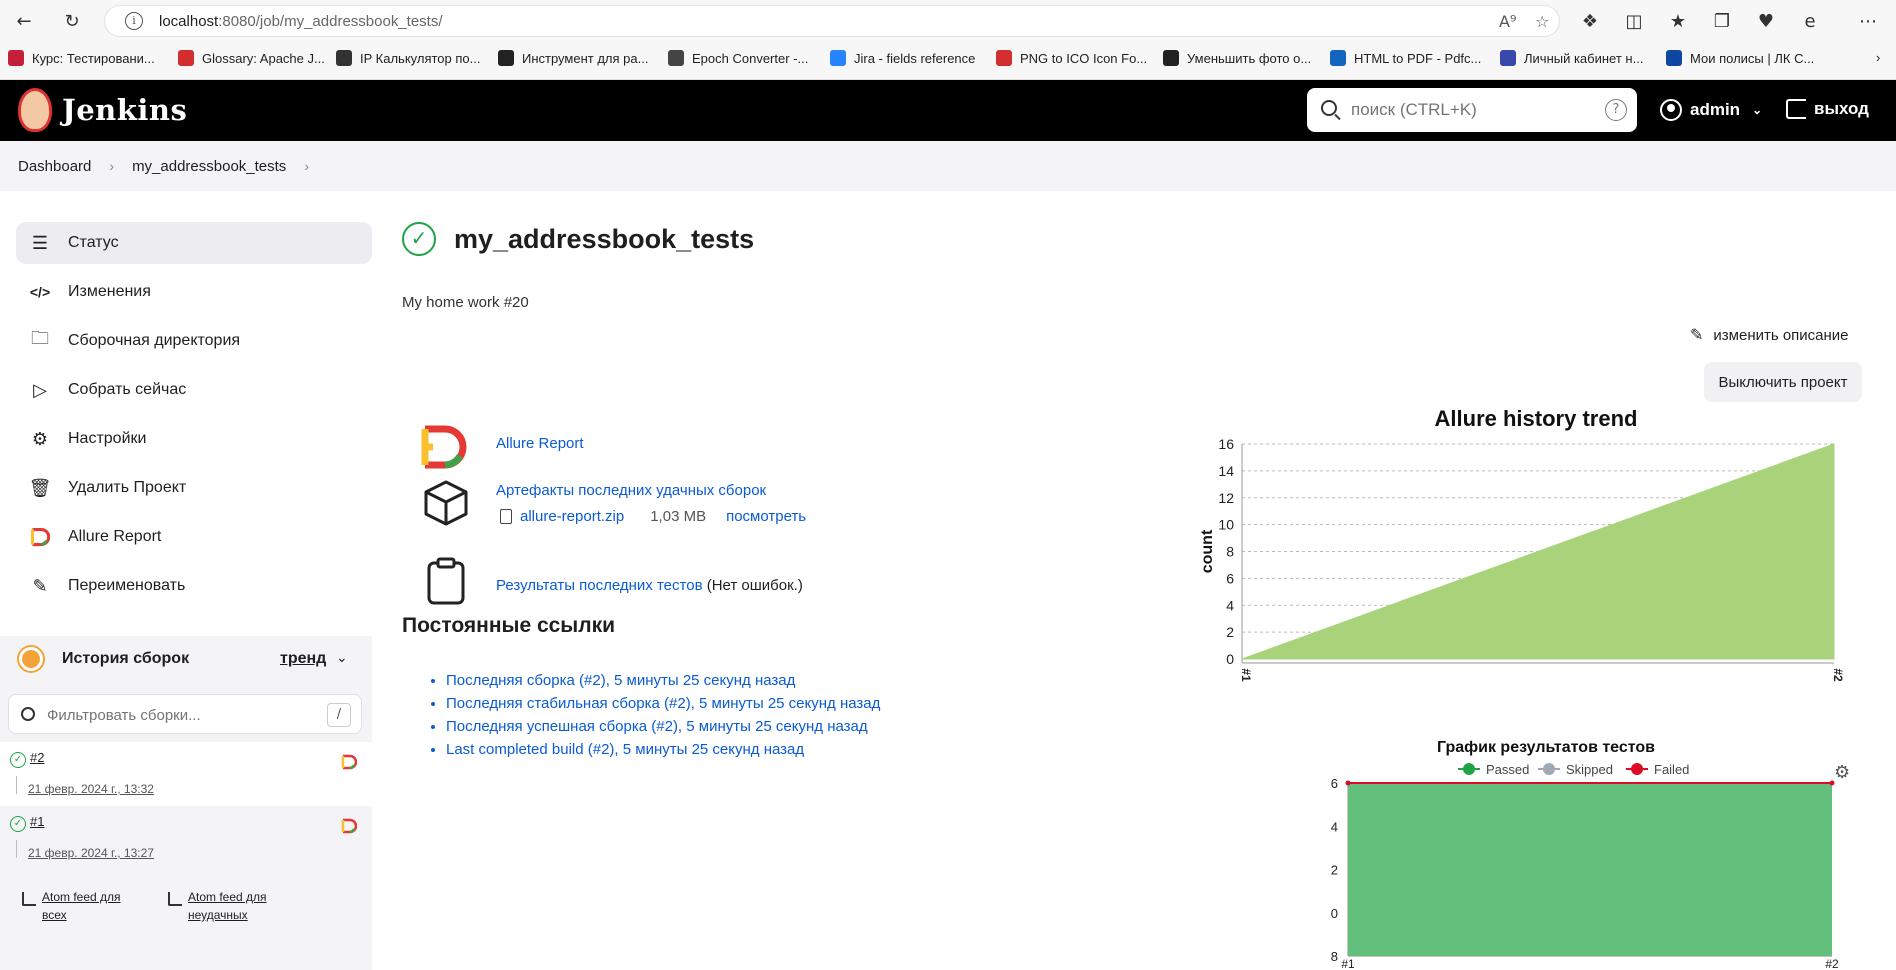 This screenshot has width=1896, height=970. Describe the element at coordinates (1542, 21) in the screenshot. I see `star-icon: ☆` at that location.